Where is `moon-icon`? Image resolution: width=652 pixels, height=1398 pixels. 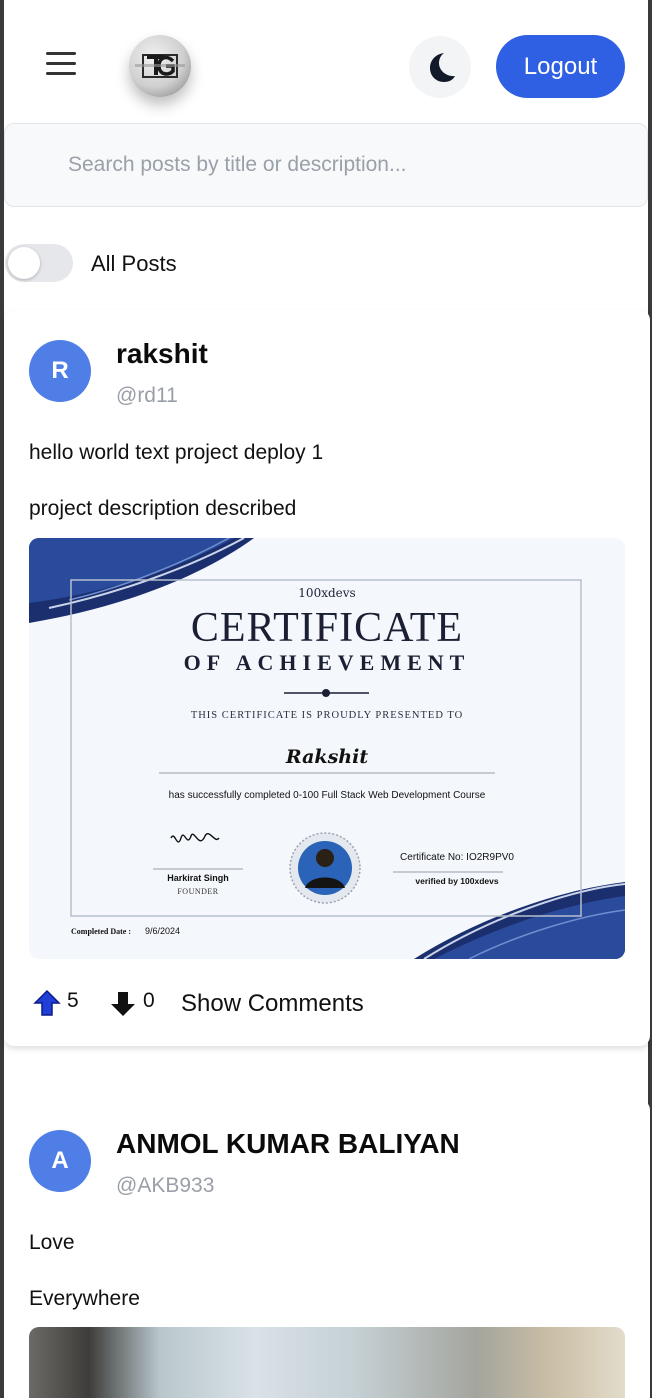
moon-icon is located at coordinates (442, 67).